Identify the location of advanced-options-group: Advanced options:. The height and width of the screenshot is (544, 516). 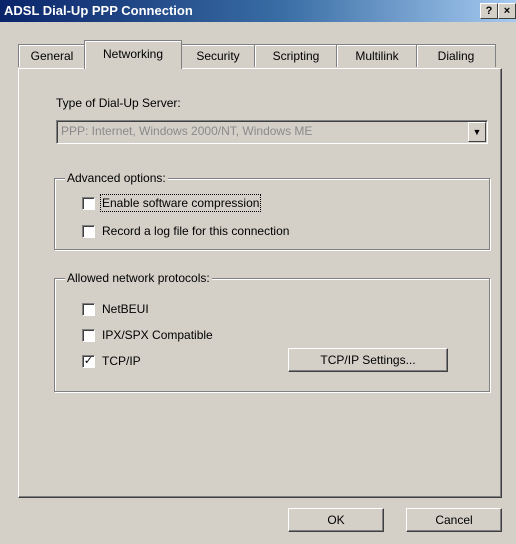
(272, 210).